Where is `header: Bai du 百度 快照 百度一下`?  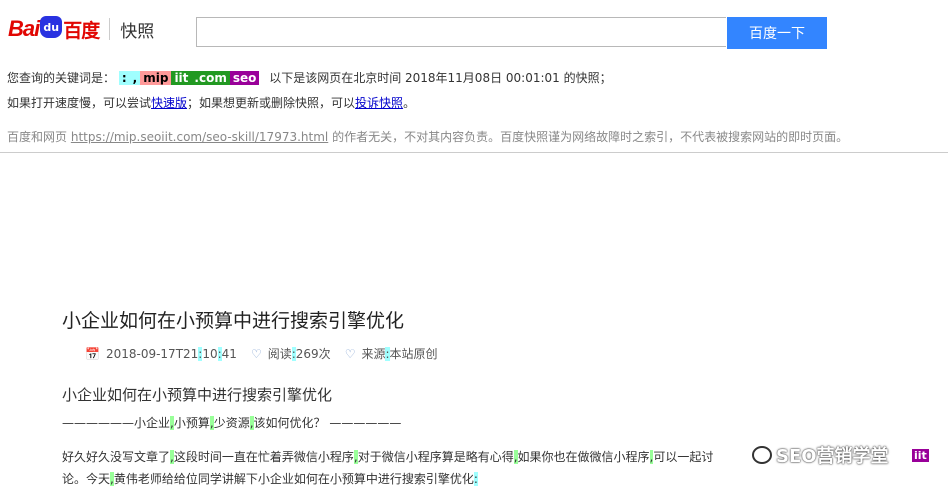
header: Bai du 百度 快照 百度一下 is located at coordinates (474, 30).